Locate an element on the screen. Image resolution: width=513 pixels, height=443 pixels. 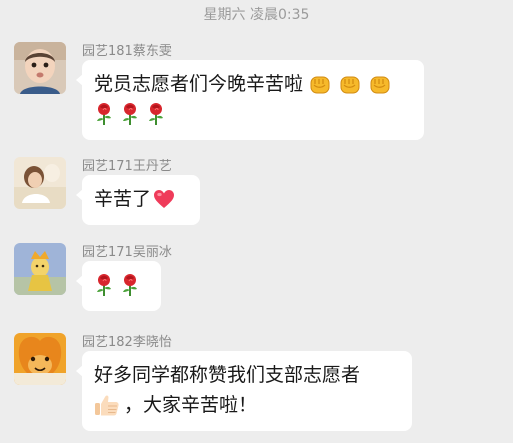
photo-avatar-icon is located at coordinates (40, 183).